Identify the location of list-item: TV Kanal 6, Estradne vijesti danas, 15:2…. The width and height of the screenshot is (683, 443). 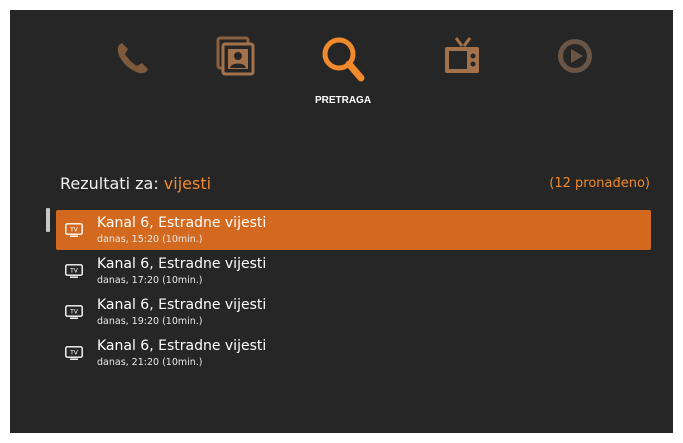
(353, 230).